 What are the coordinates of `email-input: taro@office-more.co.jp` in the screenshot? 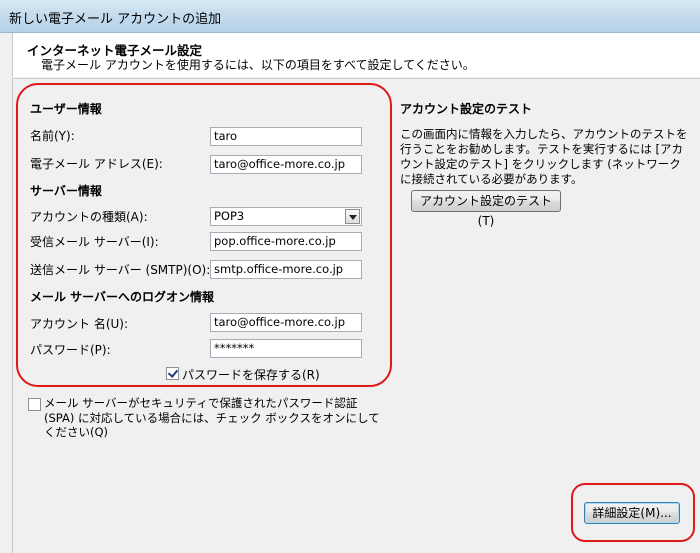 It's located at (286, 164).